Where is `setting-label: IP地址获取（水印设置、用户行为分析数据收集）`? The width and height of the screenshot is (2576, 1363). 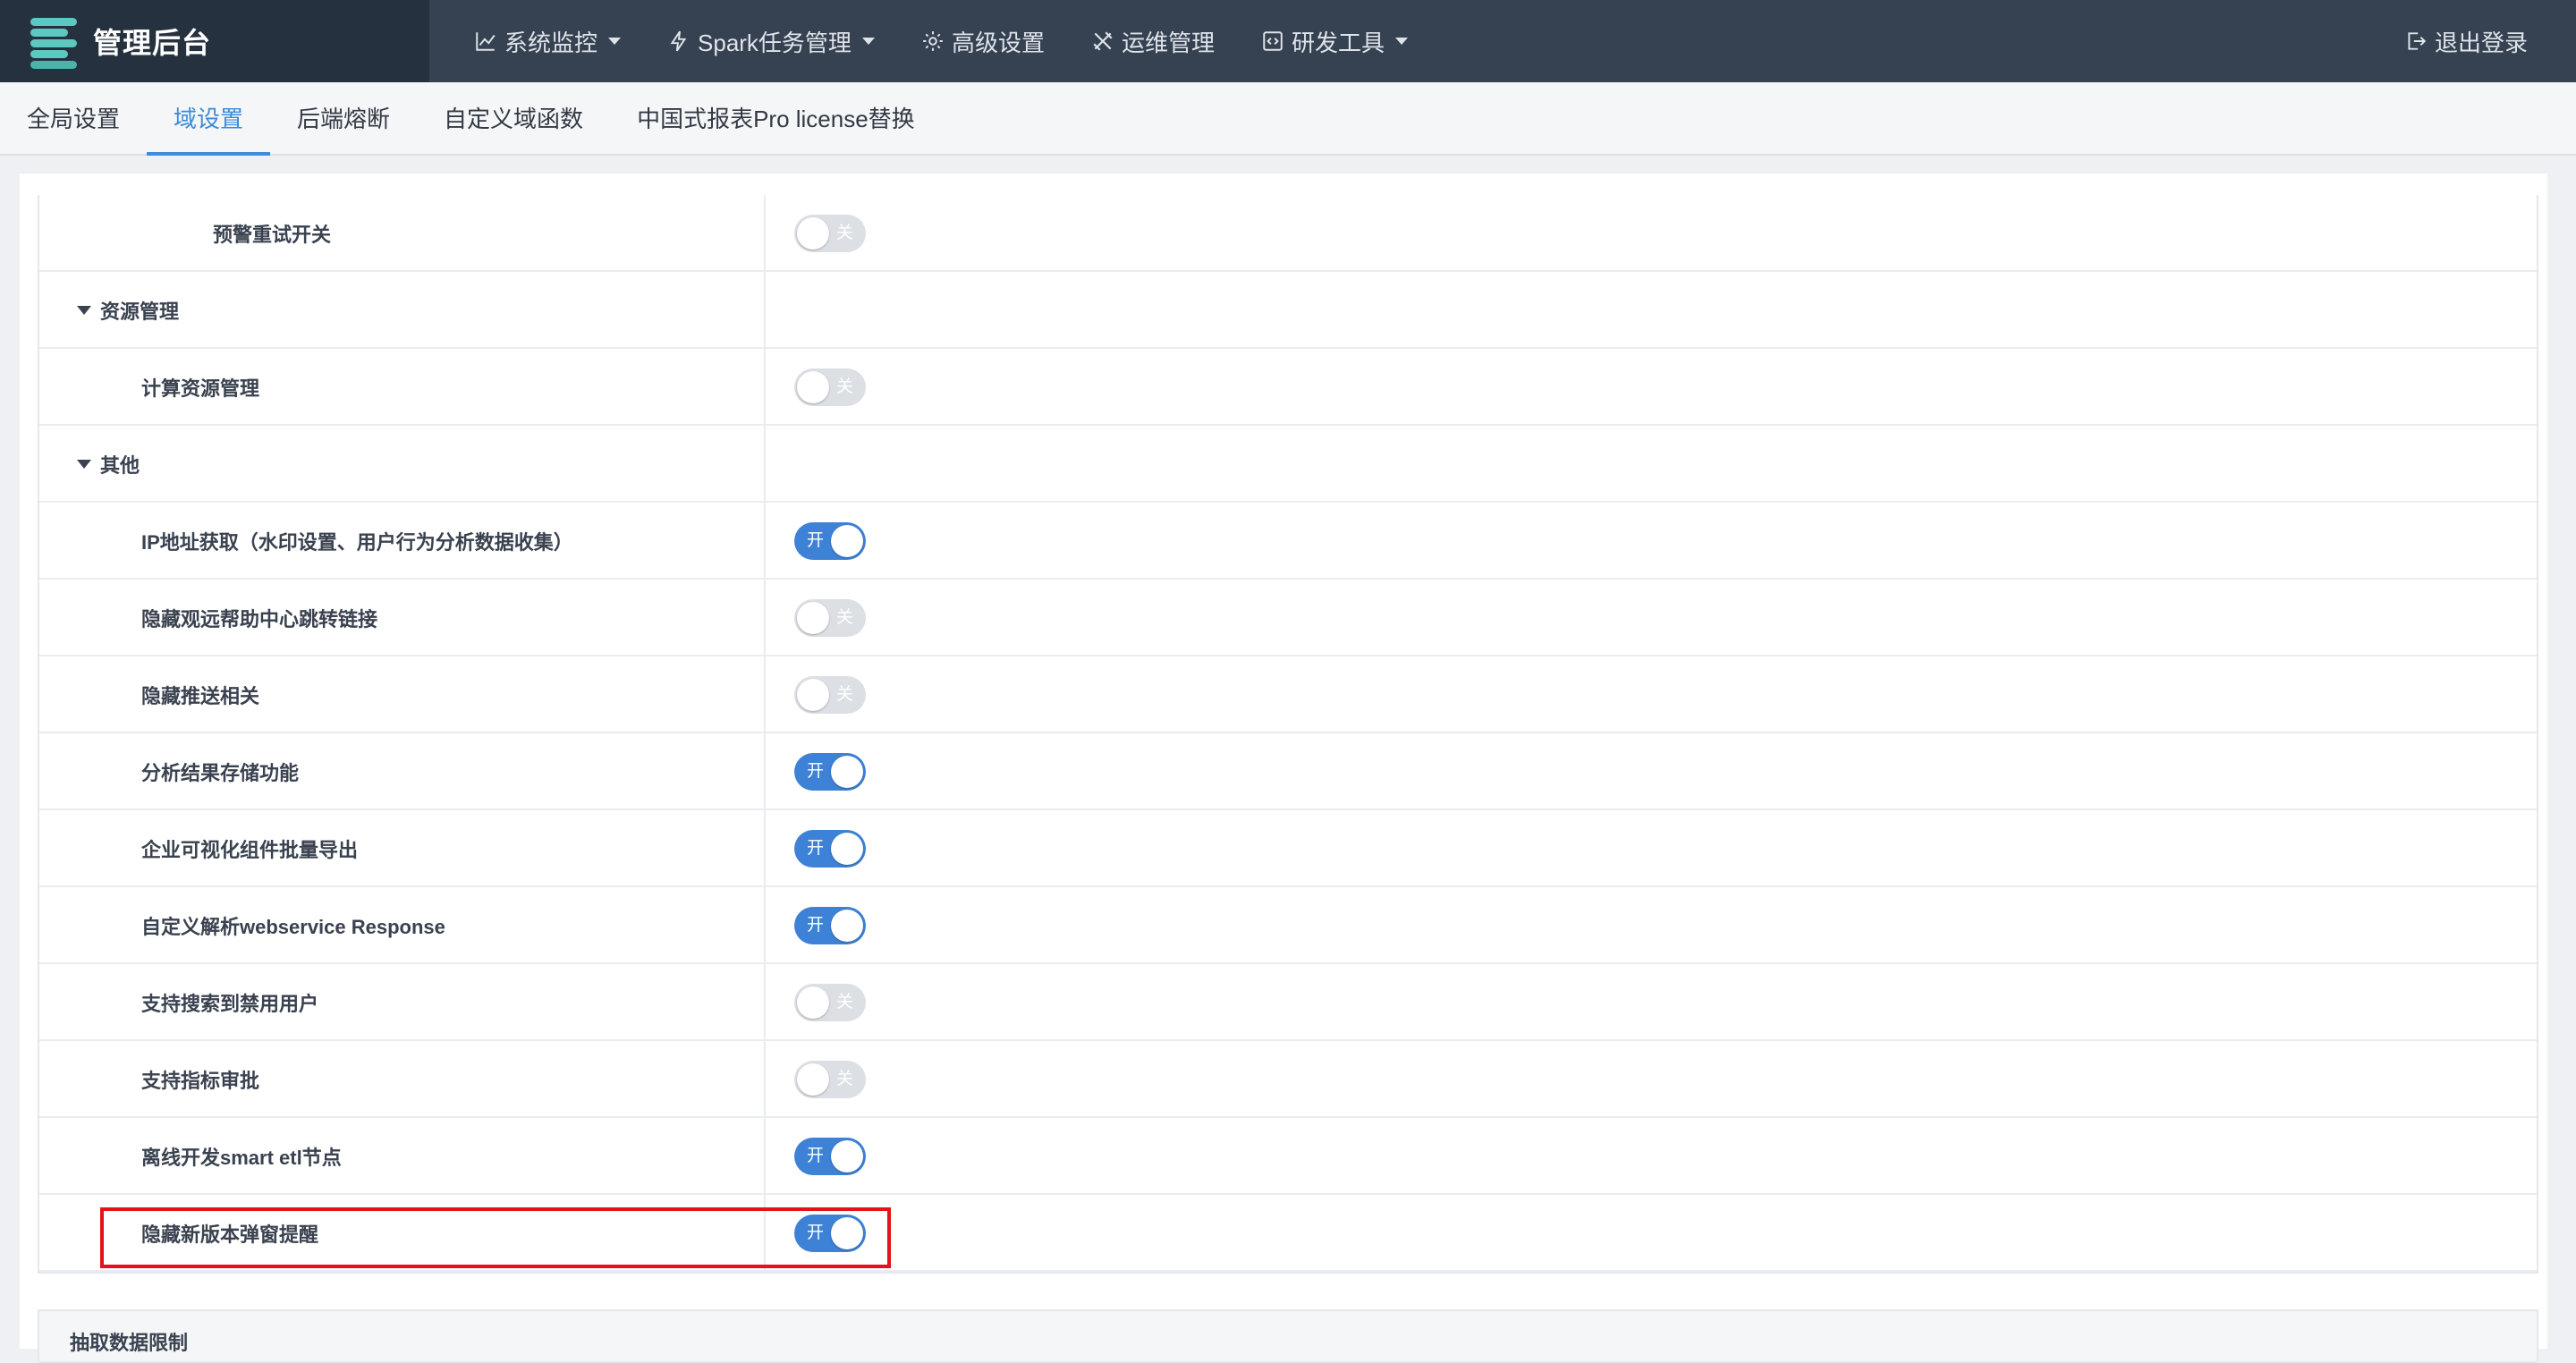 setting-label: IP地址获取（水印设置、用户行为分析数据收集） is located at coordinates (357, 543).